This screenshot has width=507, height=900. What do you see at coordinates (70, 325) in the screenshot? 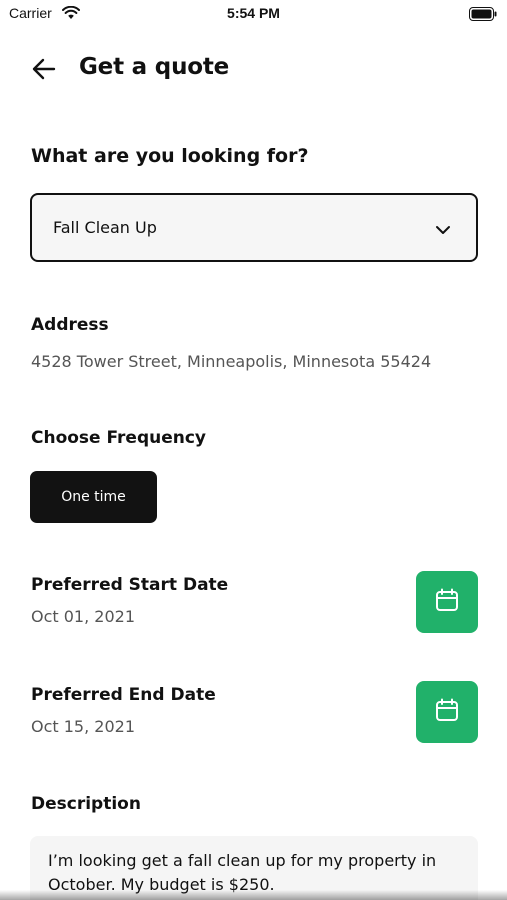
I see `address-label: Address` at bounding box center [70, 325].